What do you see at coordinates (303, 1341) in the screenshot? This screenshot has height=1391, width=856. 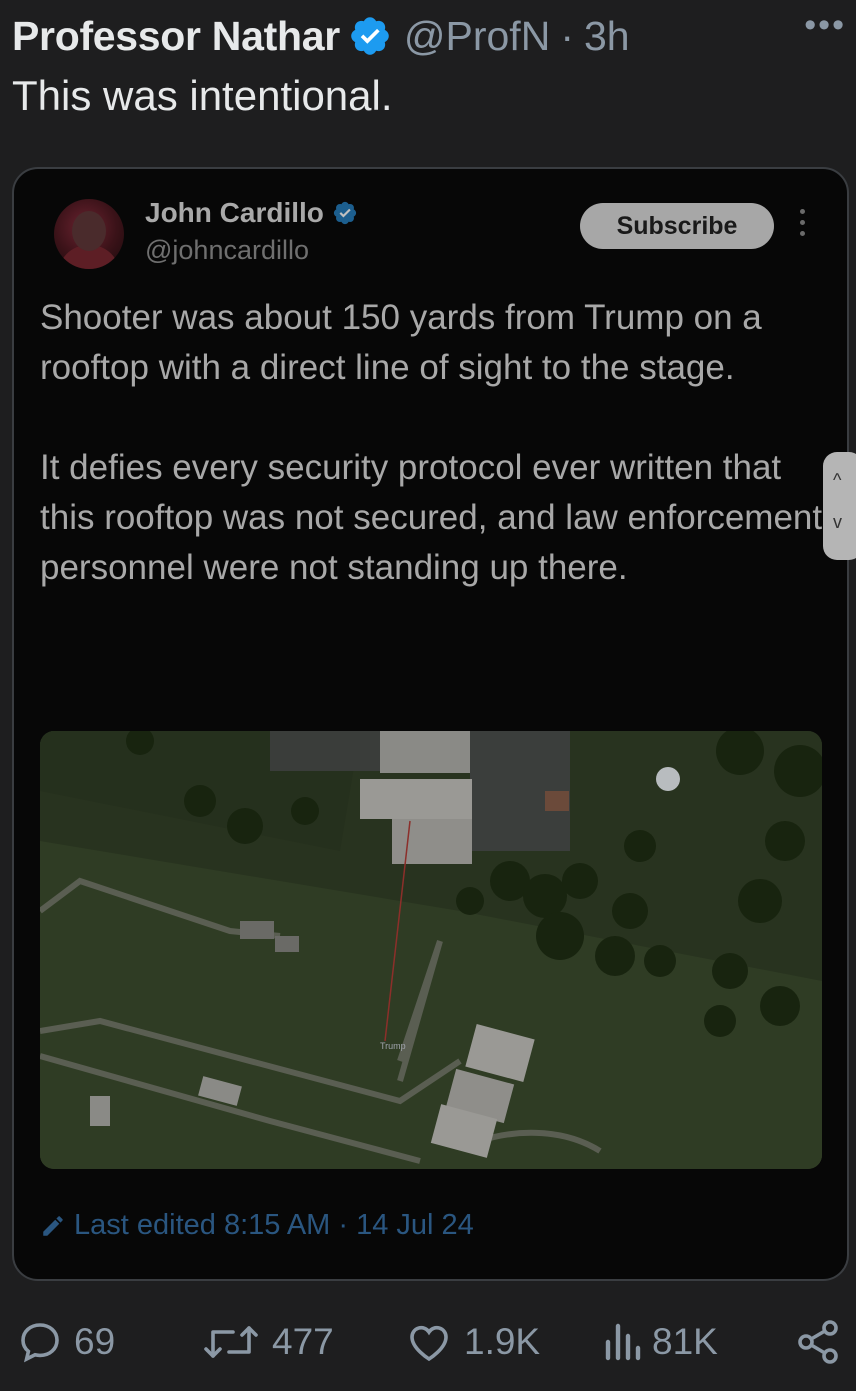 I see `repost-count: 477` at bounding box center [303, 1341].